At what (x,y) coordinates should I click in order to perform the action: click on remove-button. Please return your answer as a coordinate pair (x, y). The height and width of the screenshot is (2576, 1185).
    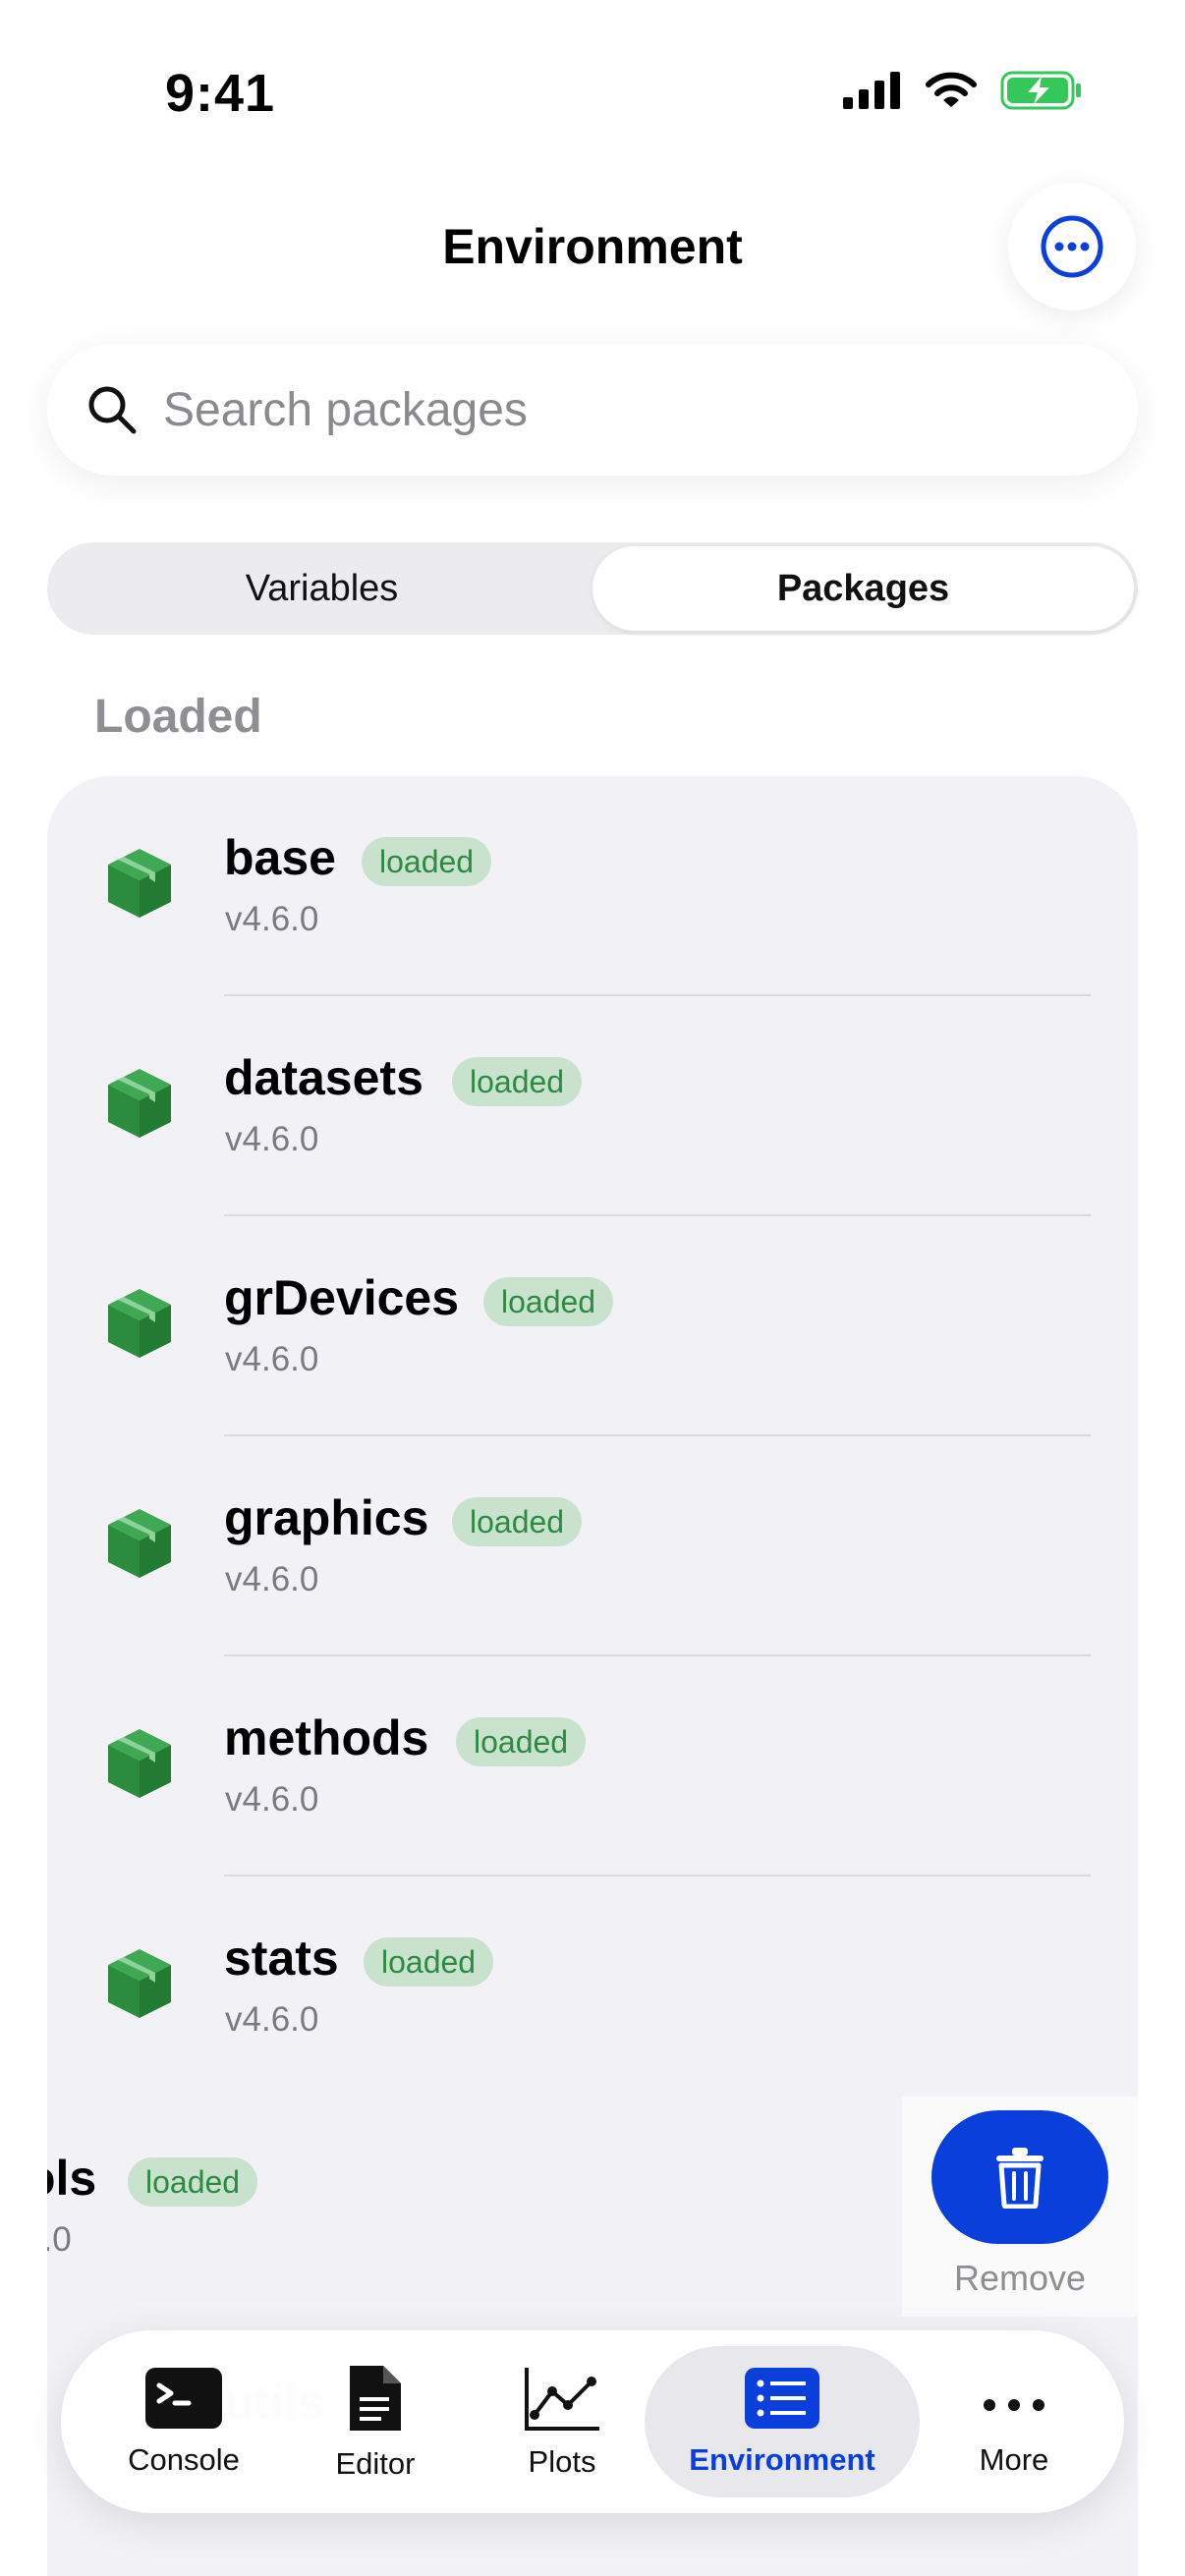
    Looking at the image, I should click on (1020, 2177).